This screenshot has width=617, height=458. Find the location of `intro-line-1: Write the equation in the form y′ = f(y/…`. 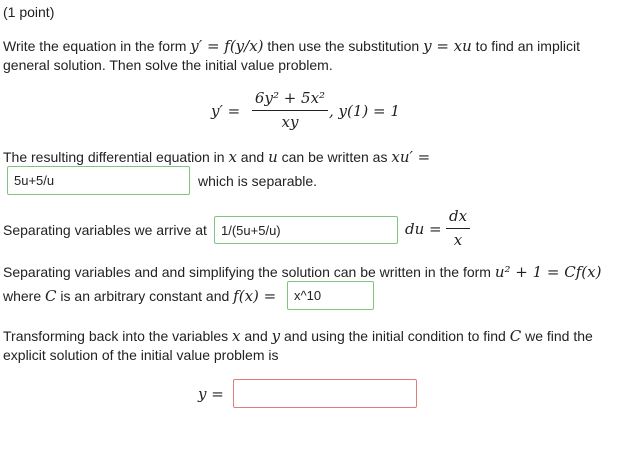

intro-line-1: Write the equation in the form y′ = f(y/… is located at coordinates (291, 46).